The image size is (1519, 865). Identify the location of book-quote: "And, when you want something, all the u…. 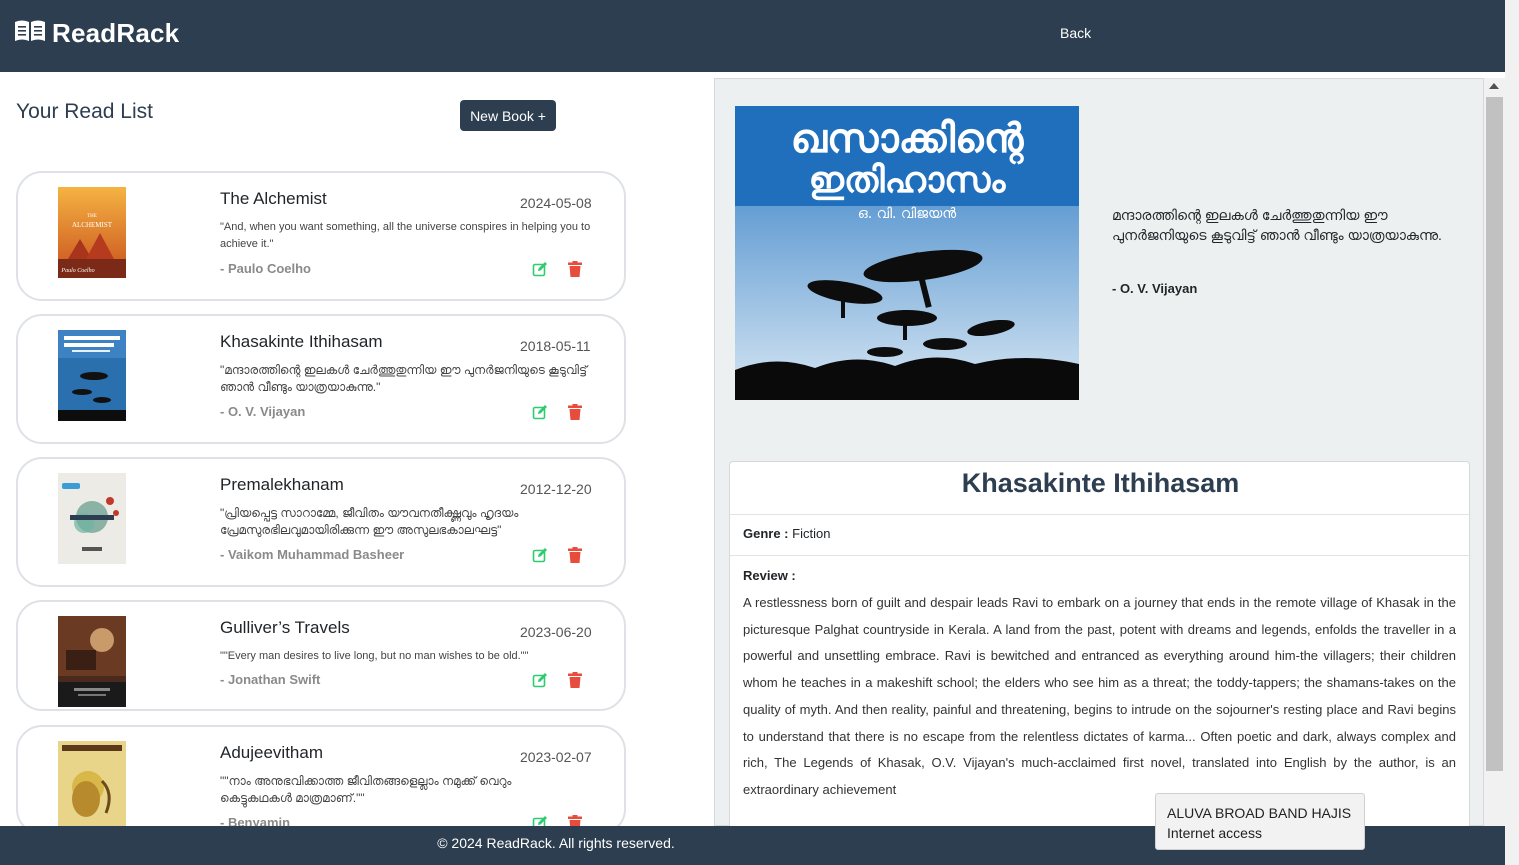
(405, 235).